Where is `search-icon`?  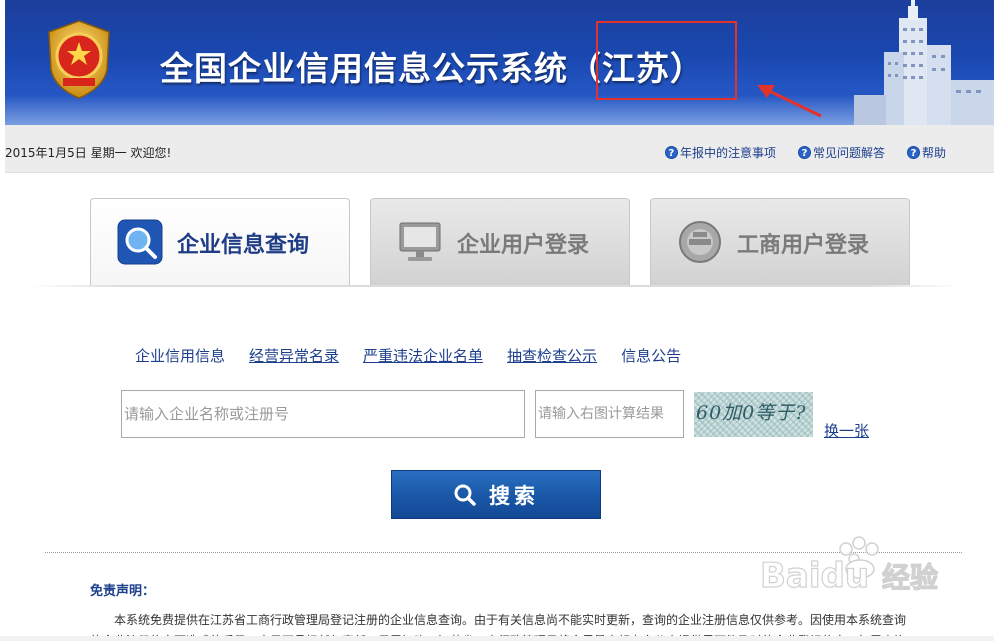
search-icon is located at coordinates (465, 495).